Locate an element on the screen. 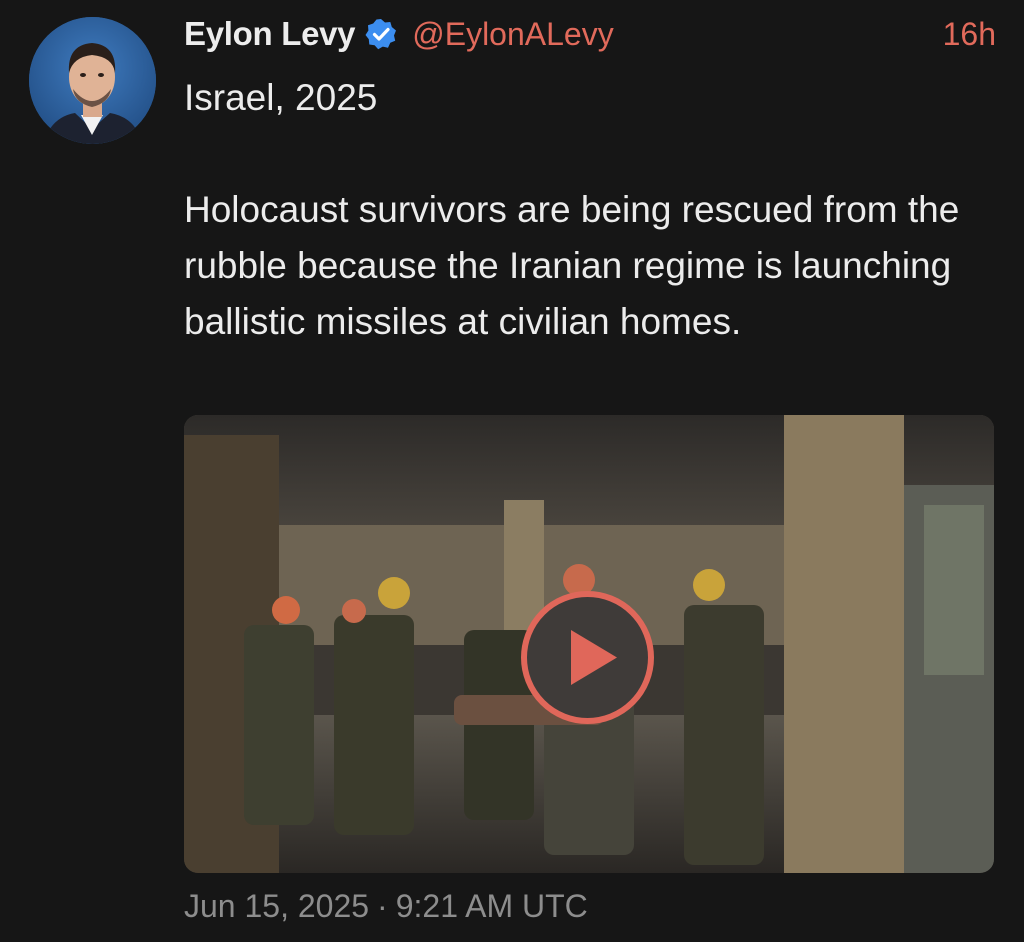 This screenshot has width=1024, height=942. avatar-photo is located at coordinates (92, 80).